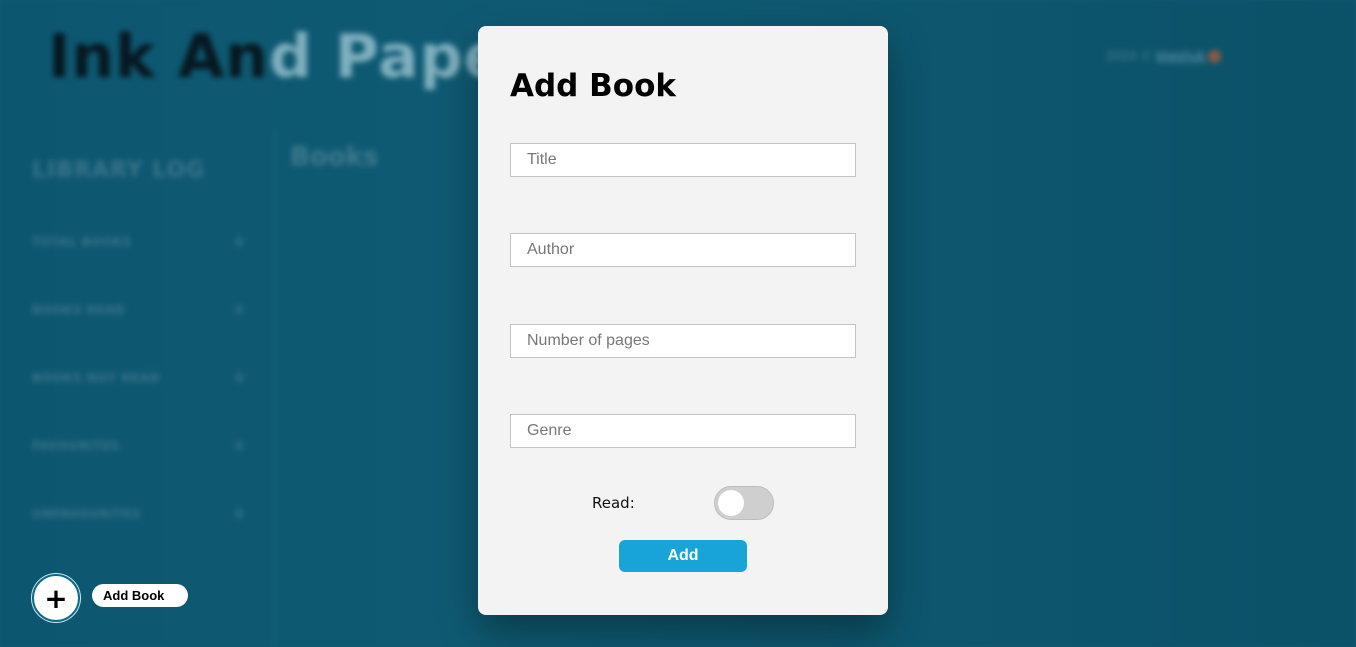 Image resolution: width=1356 pixels, height=647 pixels. What do you see at coordinates (613, 503) in the screenshot?
I see `read-label: Read:` at bounding box center [613, 503].